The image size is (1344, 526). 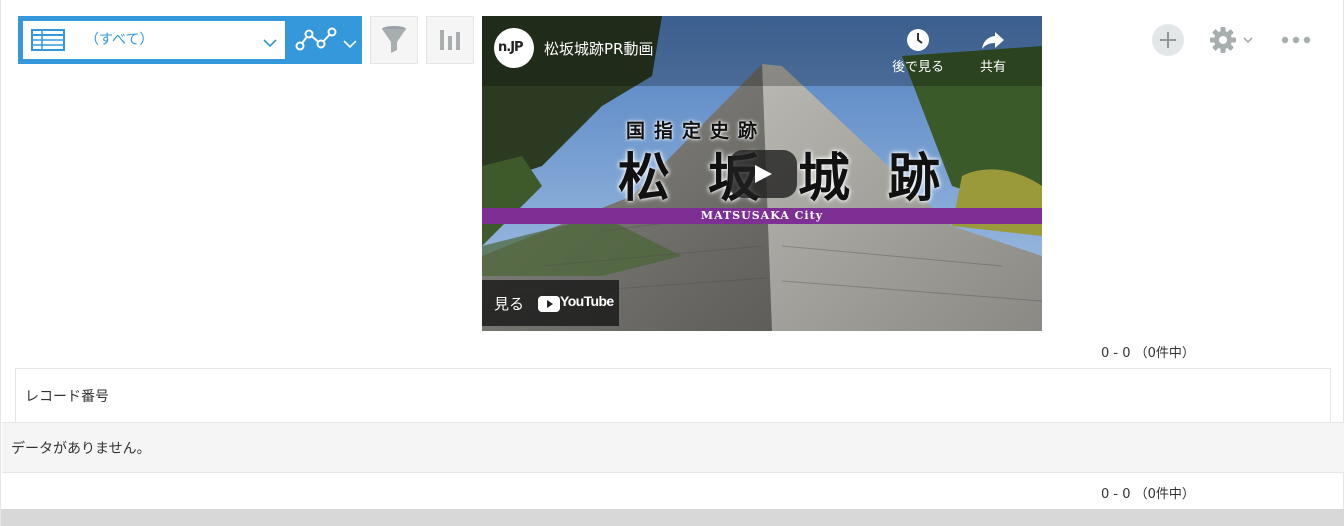 I want to click on view-selector: （すべて）, so click(x=190, y=40).